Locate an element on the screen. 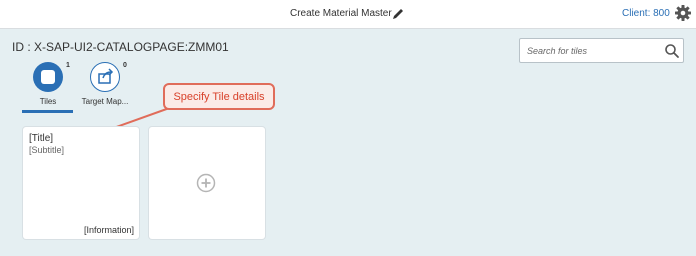  edit-icon is located at coordinates (398, 14).